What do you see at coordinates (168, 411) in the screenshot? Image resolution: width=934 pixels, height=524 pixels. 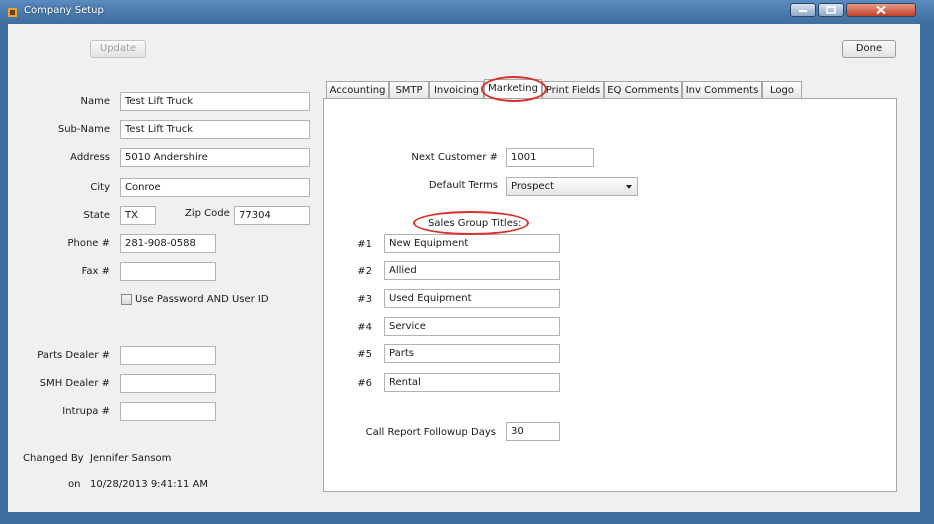 I see `intrupa-field` at bounding box center [168, 411].